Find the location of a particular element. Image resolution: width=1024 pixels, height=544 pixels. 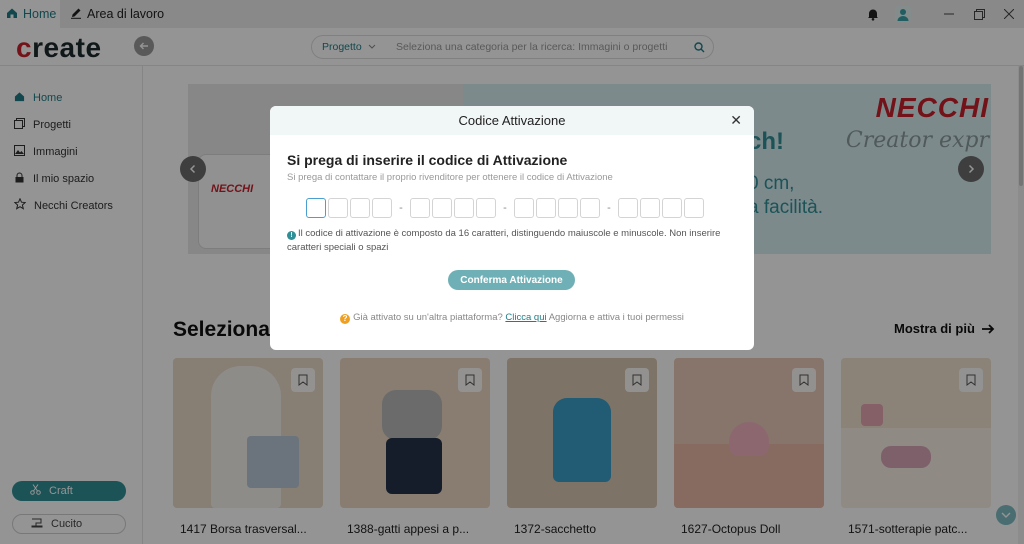

footer-prefix: Già attivato su un'altra piattaforma? is located at coordinates (428, 317).